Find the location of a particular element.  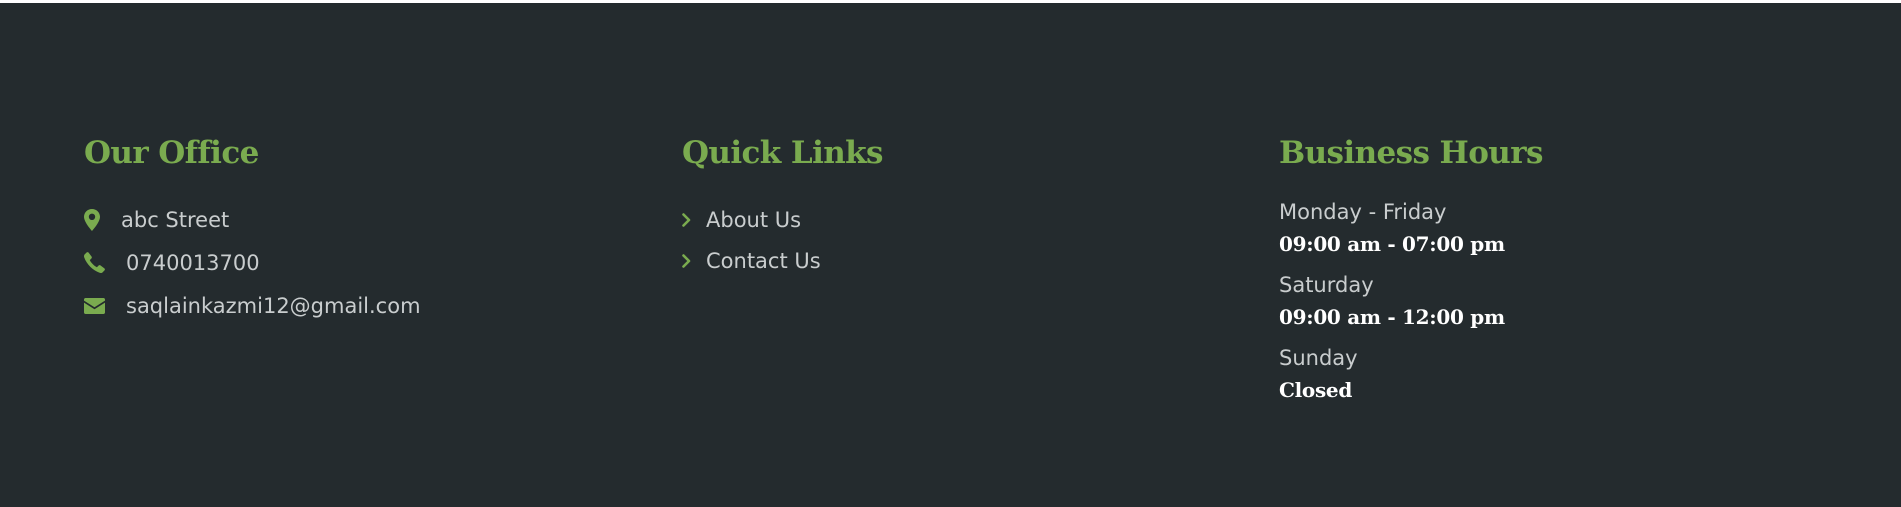

quick-links-heading: Quick Links is located at coordinates (783, 153).